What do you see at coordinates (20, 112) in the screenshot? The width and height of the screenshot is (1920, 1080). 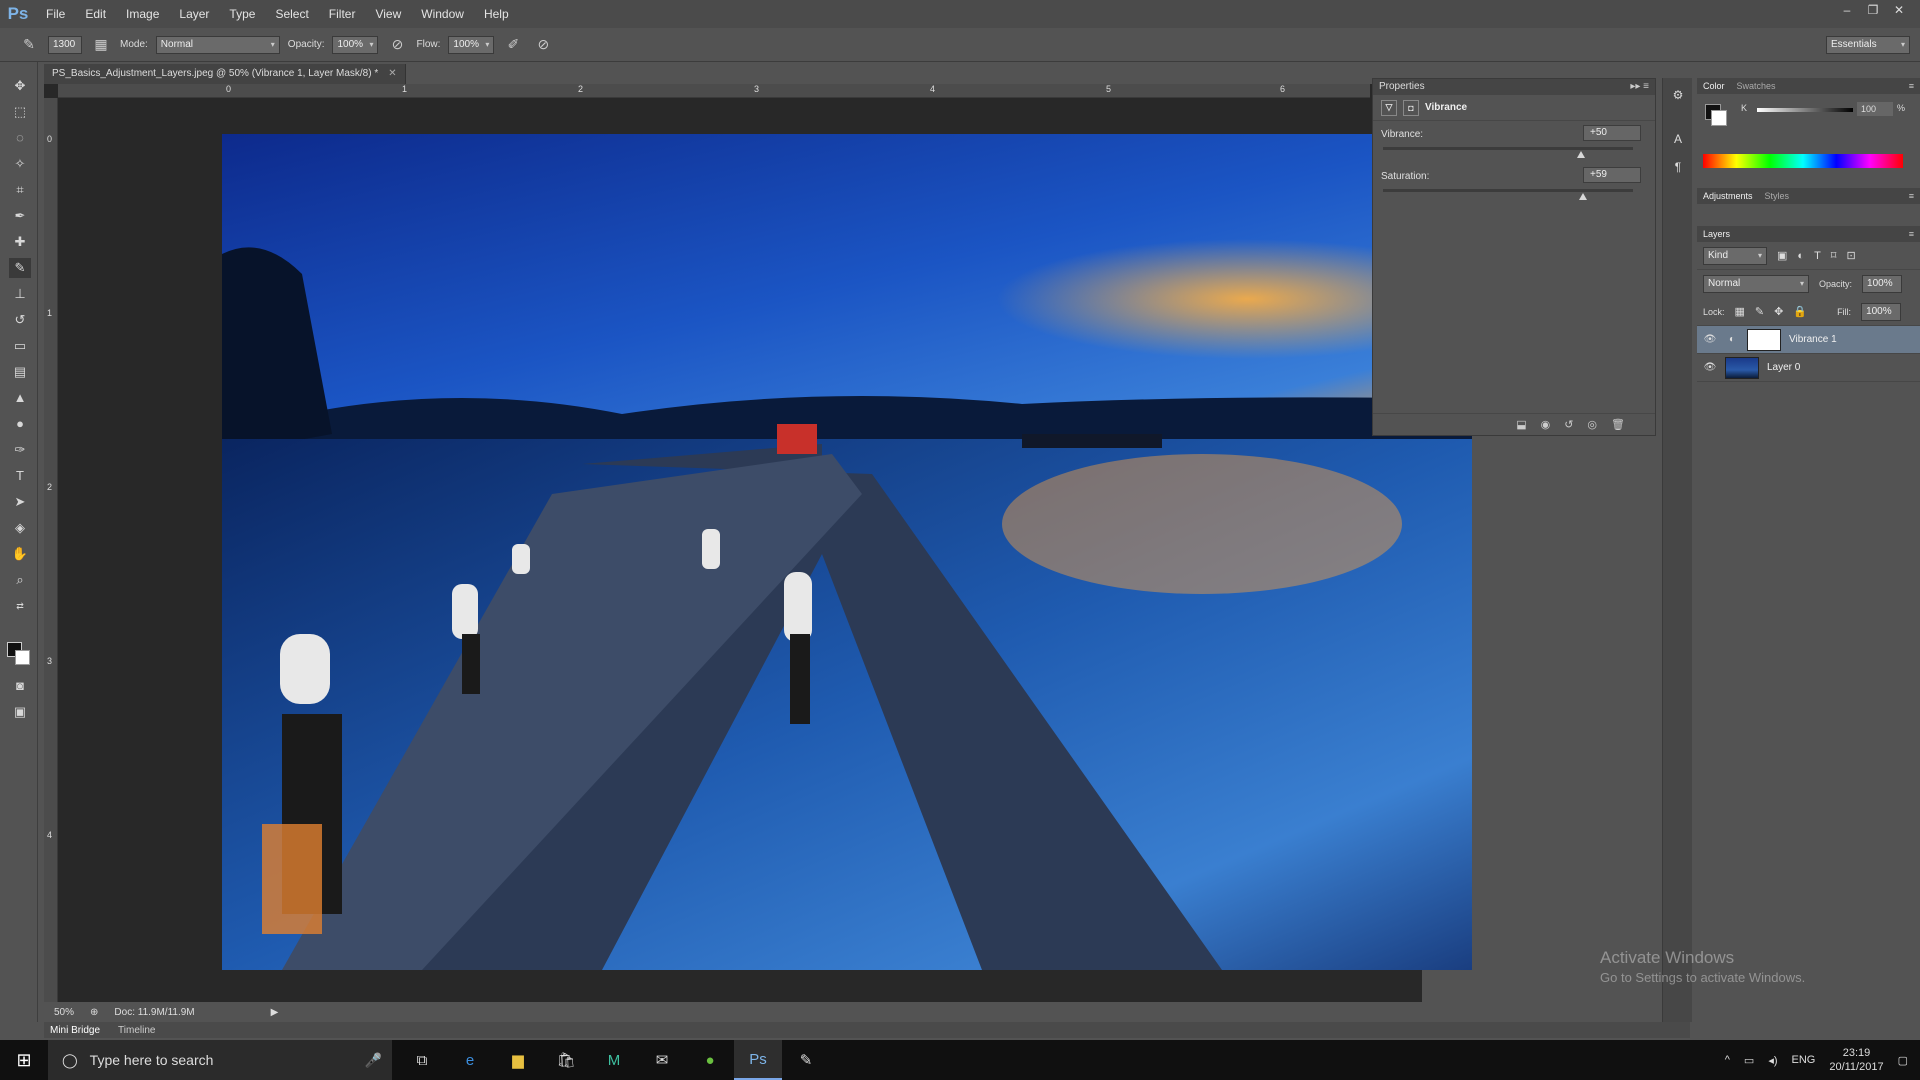 I see `marquee-tool-icon: ⬚` at bounding box center [20, 112].